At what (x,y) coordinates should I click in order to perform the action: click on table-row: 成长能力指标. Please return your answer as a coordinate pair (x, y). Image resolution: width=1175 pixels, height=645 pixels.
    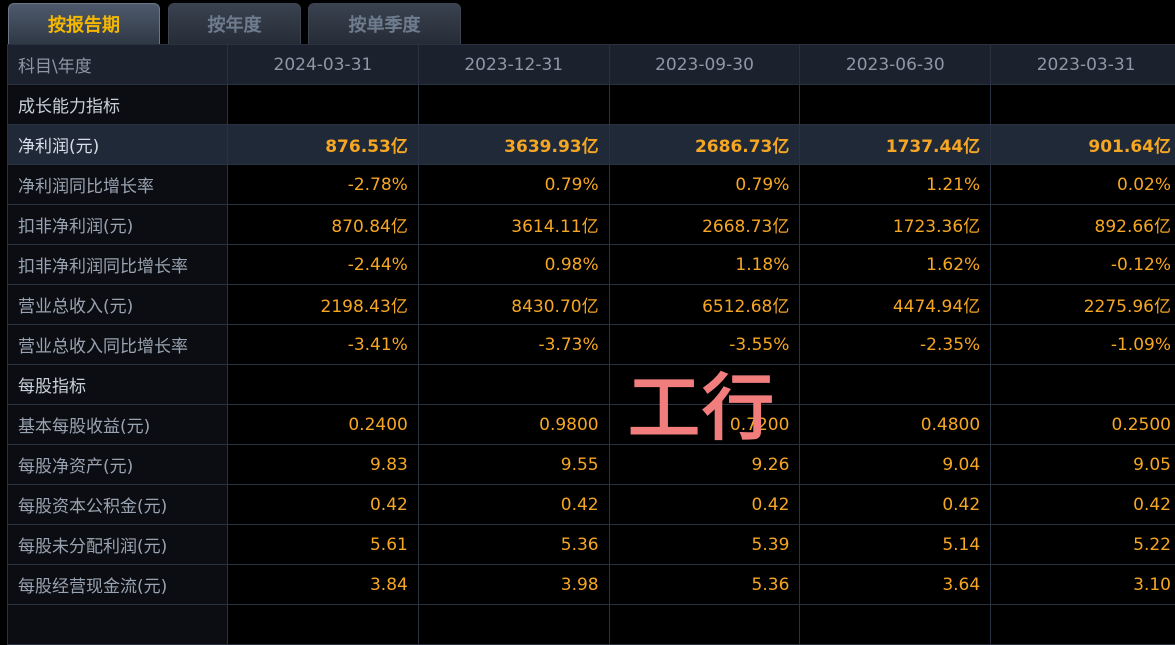
    Looking at the image, I should click on (591, 105).